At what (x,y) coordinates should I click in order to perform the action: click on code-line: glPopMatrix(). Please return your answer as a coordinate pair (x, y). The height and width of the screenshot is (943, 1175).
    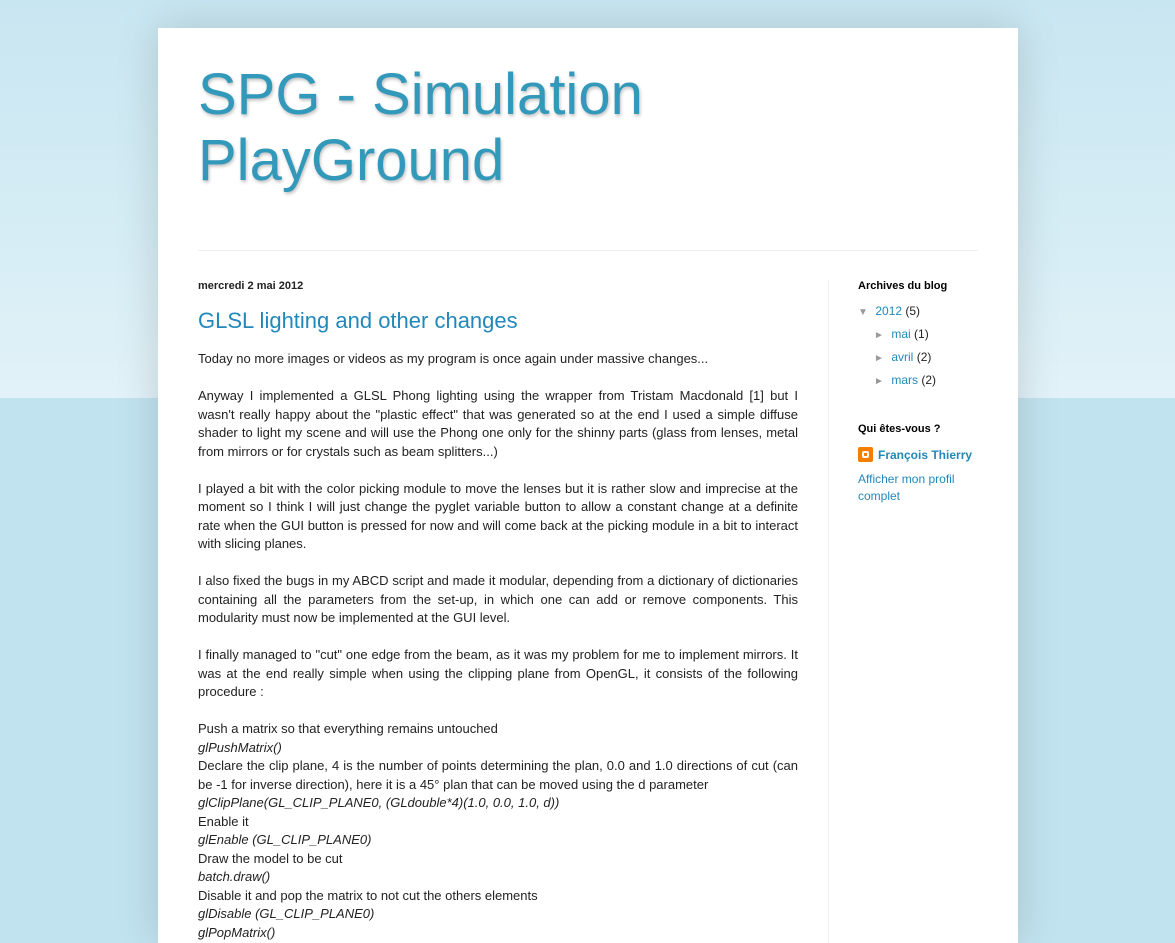
    Looking at the image, I should click on (237, 932).